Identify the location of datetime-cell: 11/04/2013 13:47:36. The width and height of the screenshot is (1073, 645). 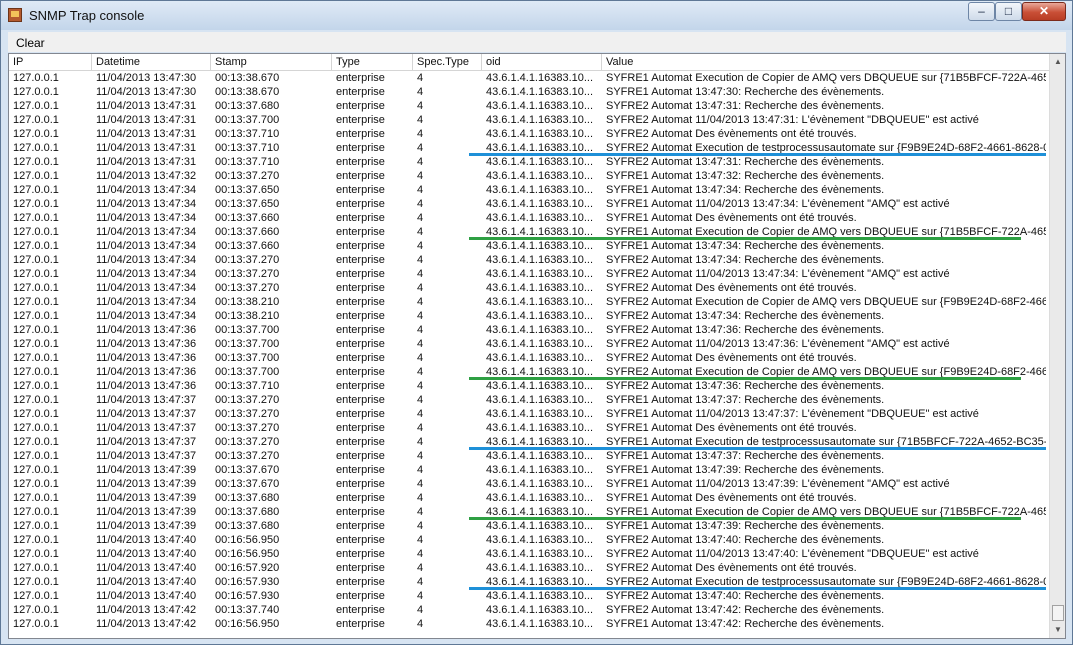
(146, 372).